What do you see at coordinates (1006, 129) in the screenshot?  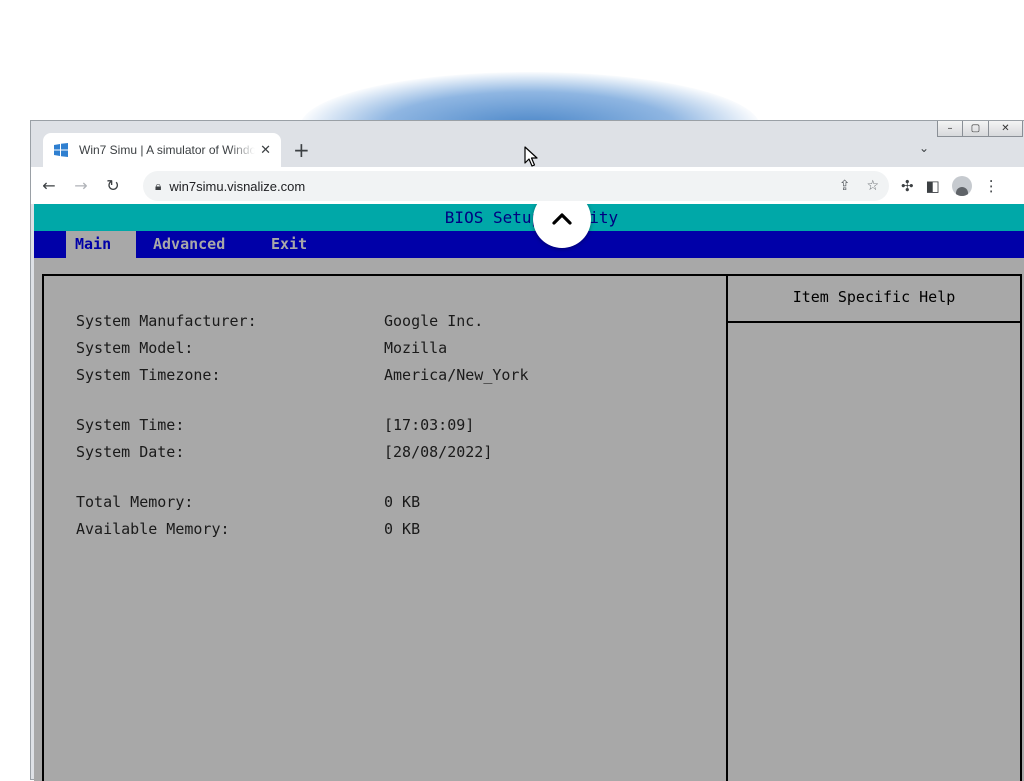 I see `close-window-button: ✕` at bounding box center [1006, 129].